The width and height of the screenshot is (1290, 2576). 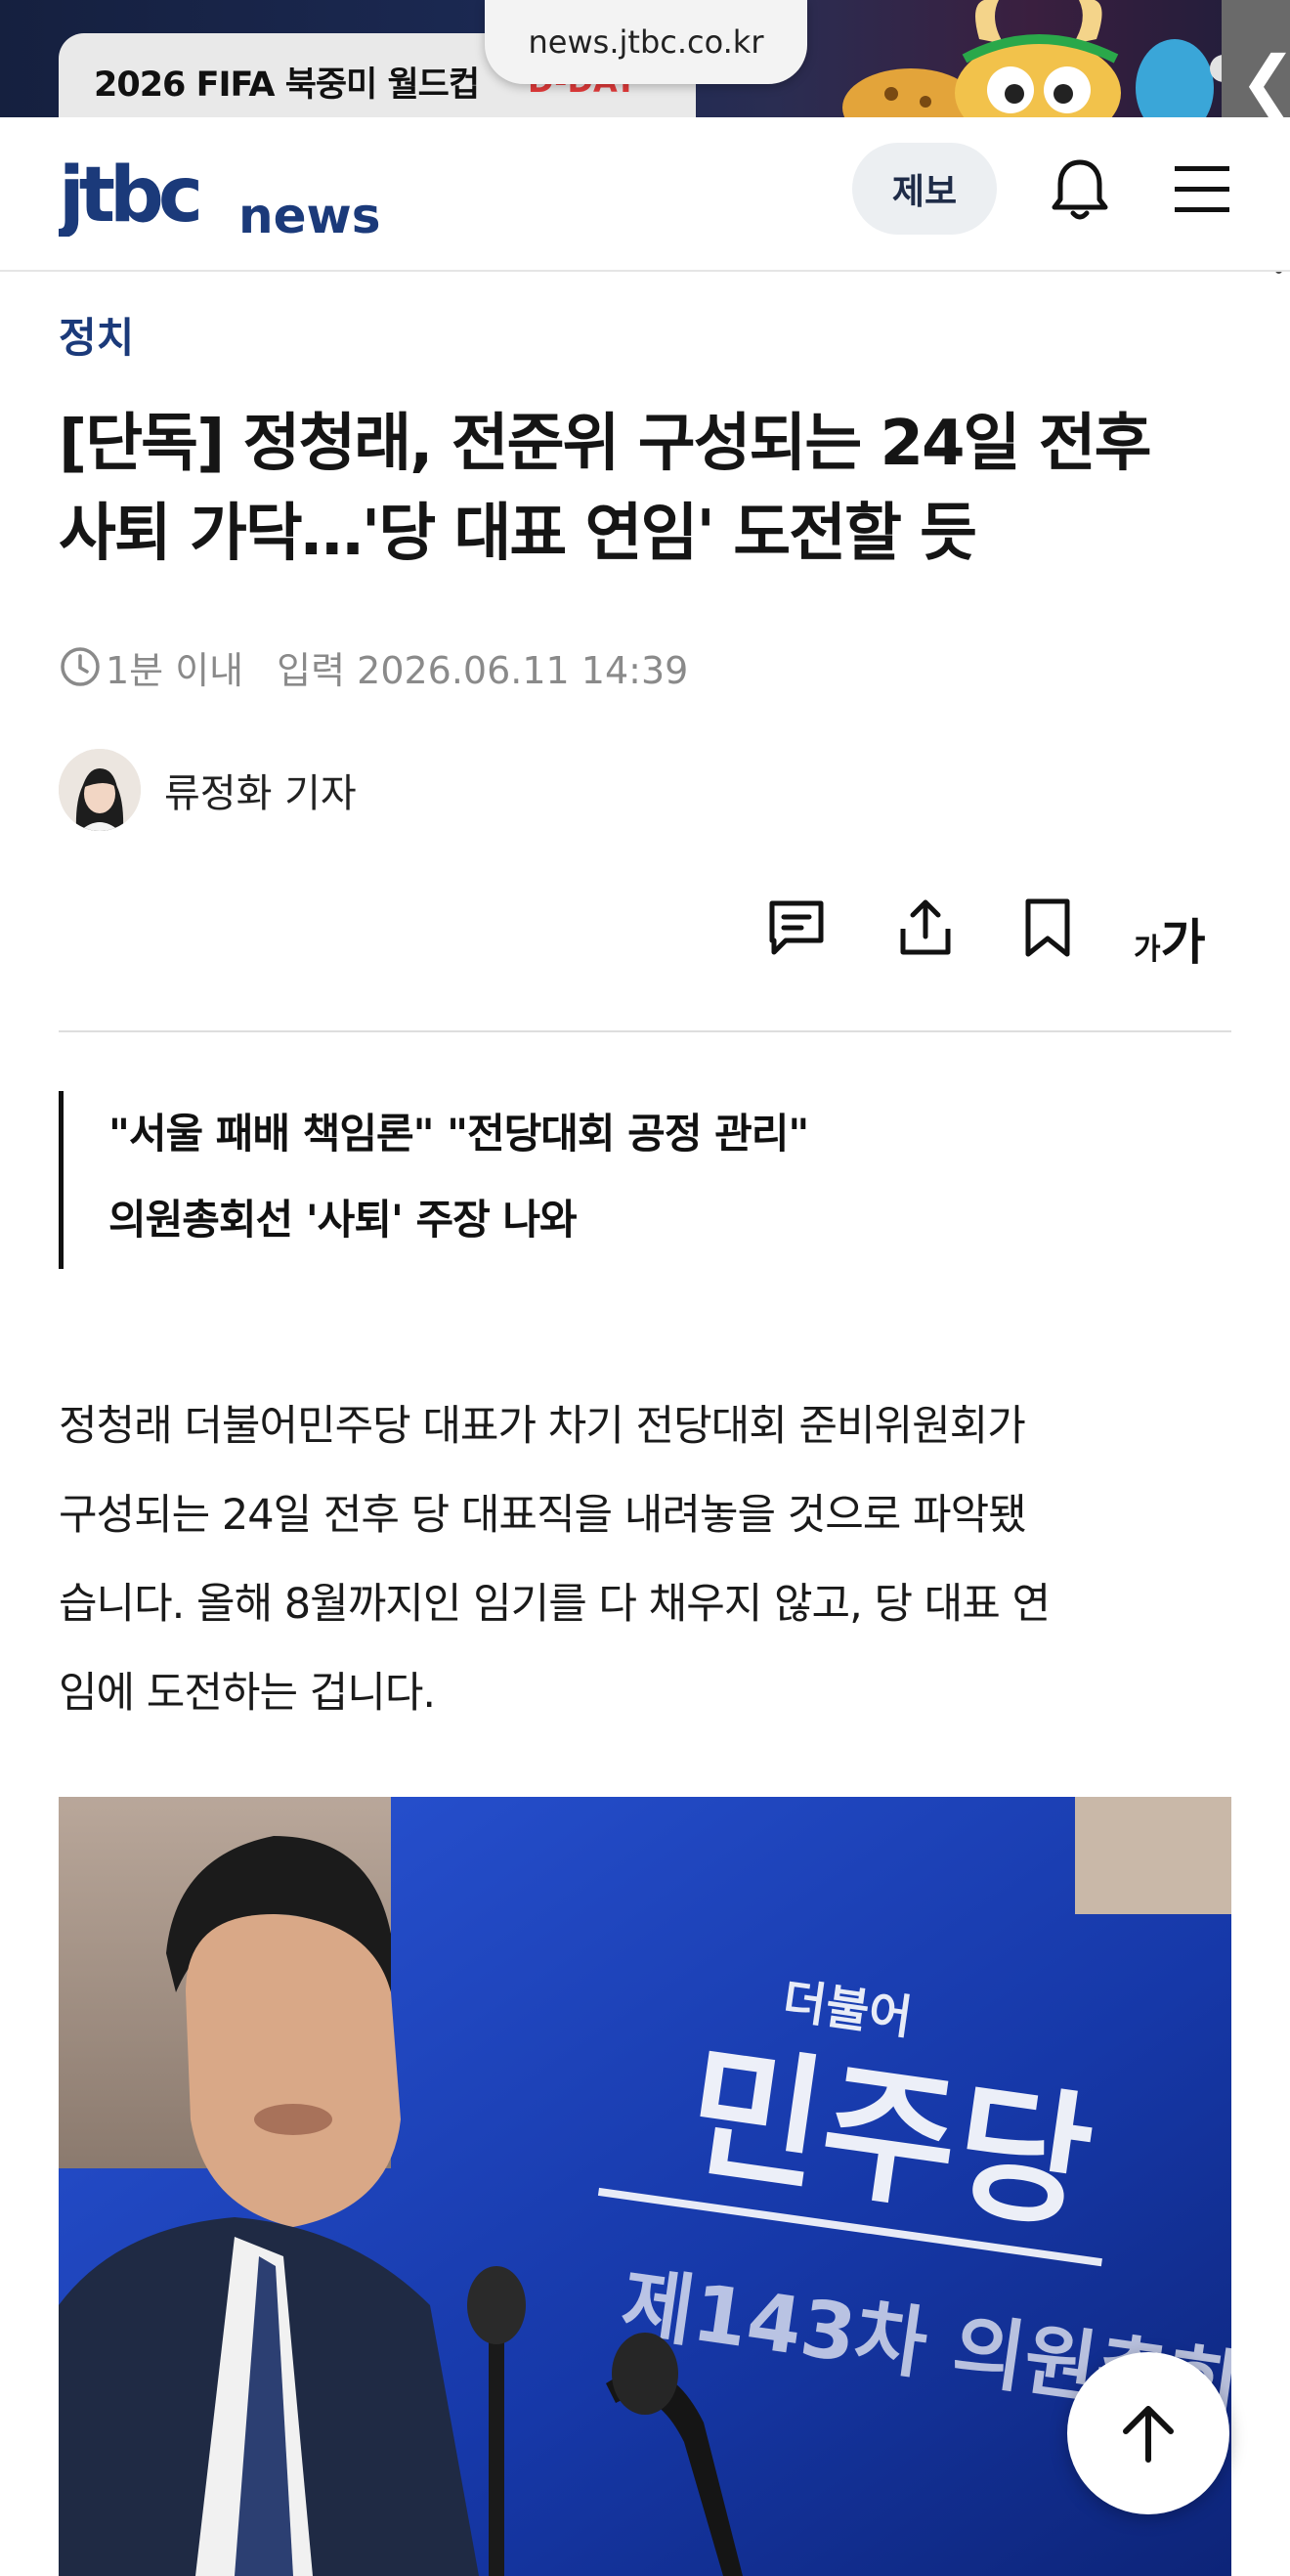 What do you see at coordinates (129, 196) in the screenshot?
I see `svg-text: jtbc` at bounding box center [129, 196].